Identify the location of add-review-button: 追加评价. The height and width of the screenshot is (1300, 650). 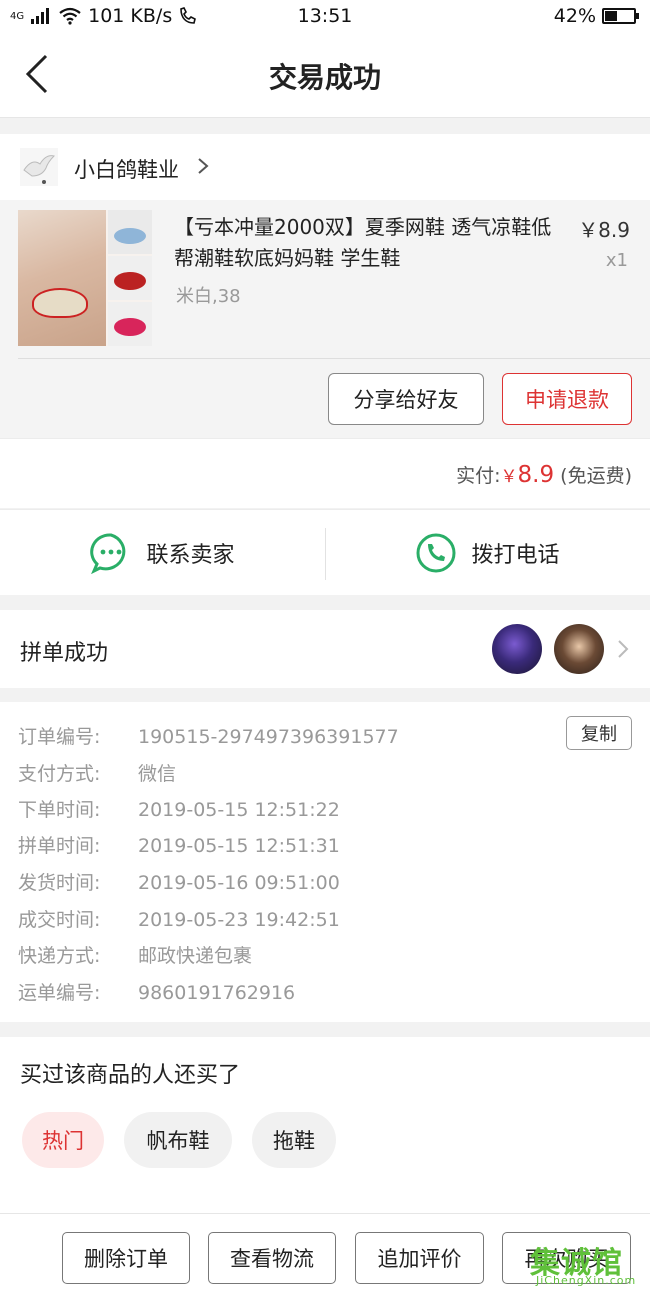
(419, 1258).